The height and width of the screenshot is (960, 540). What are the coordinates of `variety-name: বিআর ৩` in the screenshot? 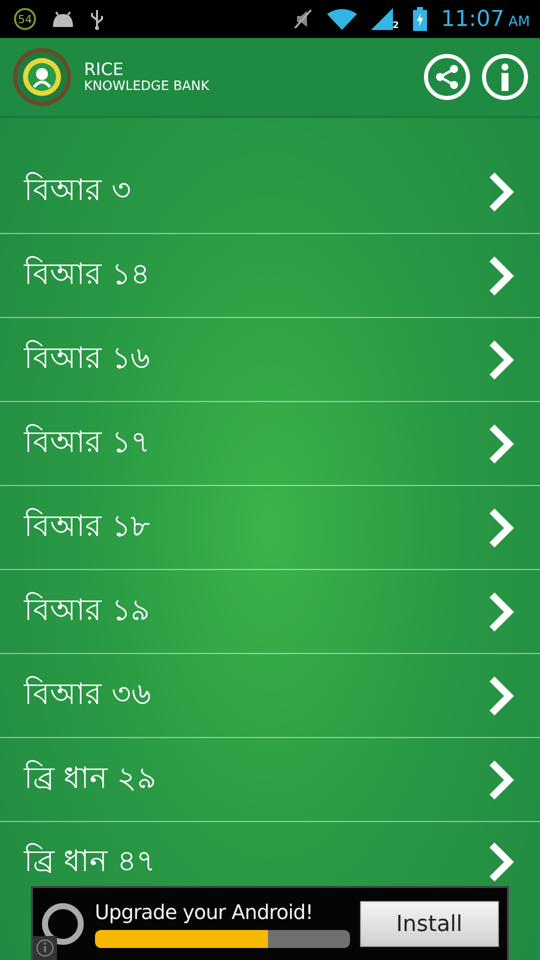 It's located at (78, 190).